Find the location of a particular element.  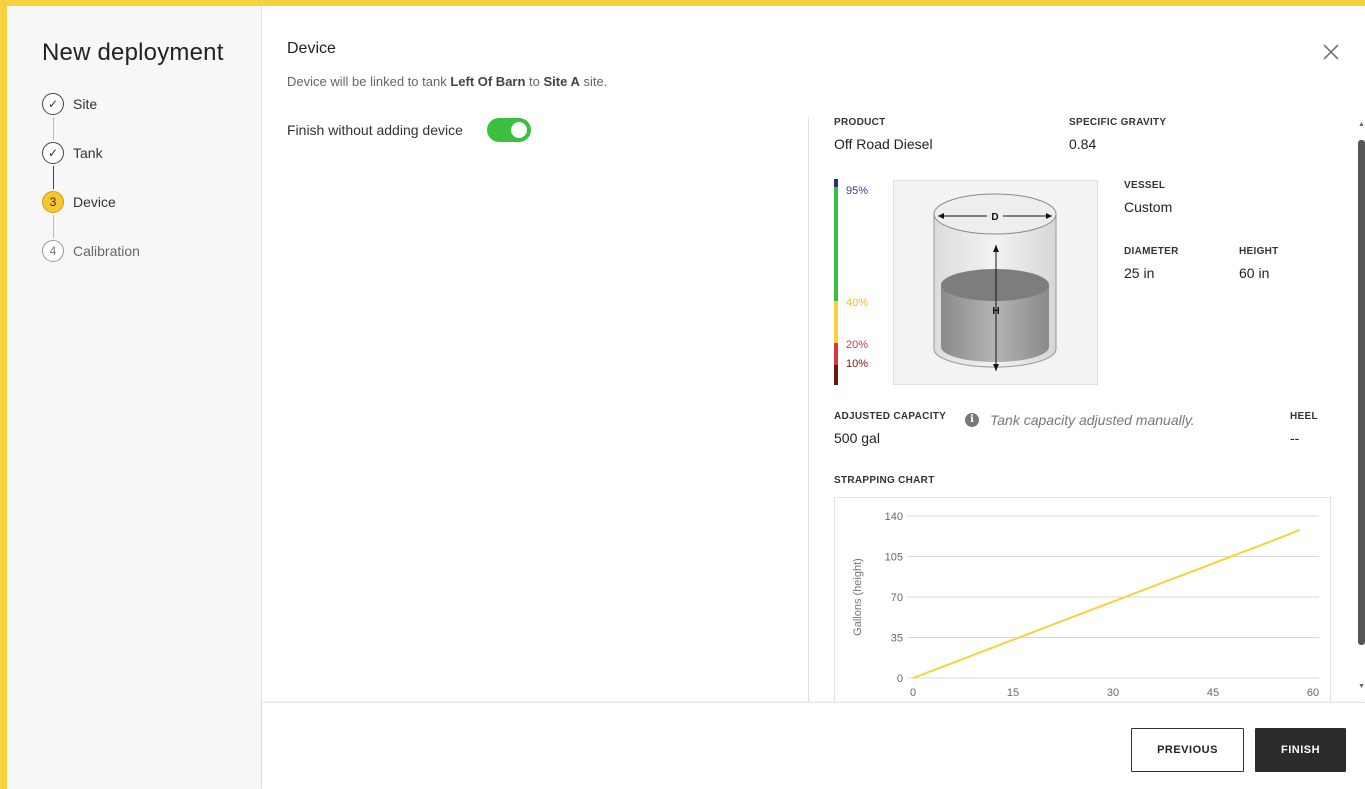

finish-without-device-toggle is located at coordinates (508, 130).